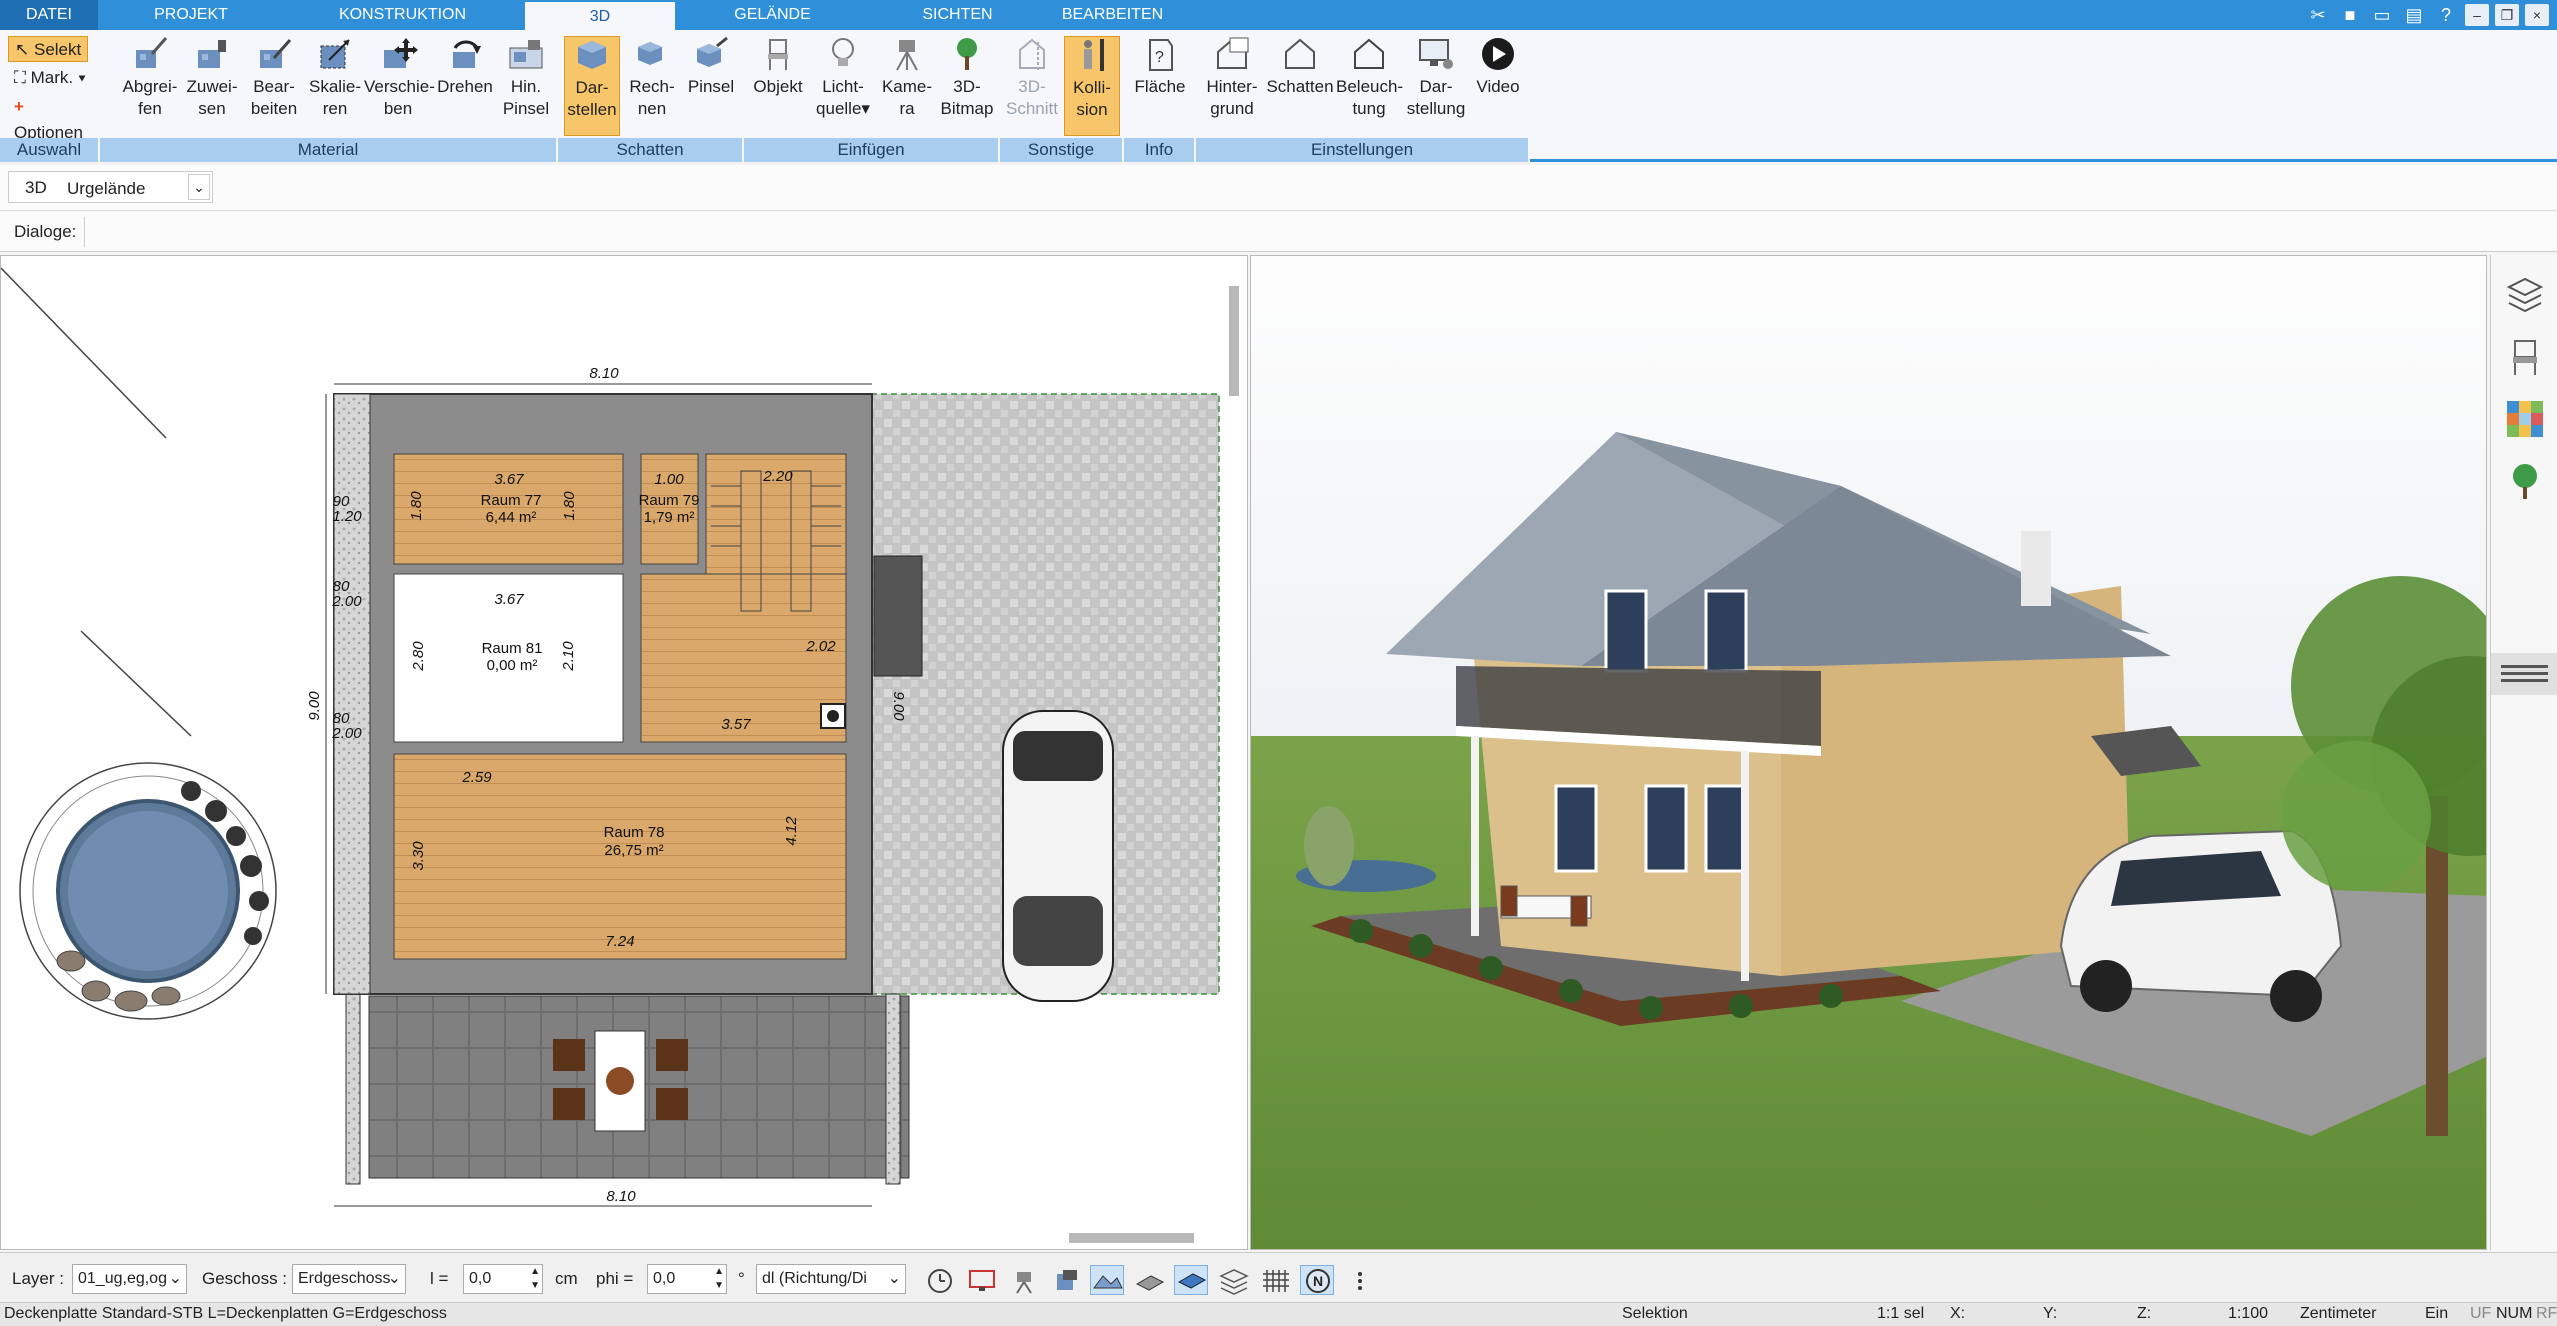 The height and width of the screenshot is (1326, 2557). What do you see at coordinates (957, 15) in the screenshot?
I see `tab-sichten: SICHTEN` at bounding box center [957, 15].